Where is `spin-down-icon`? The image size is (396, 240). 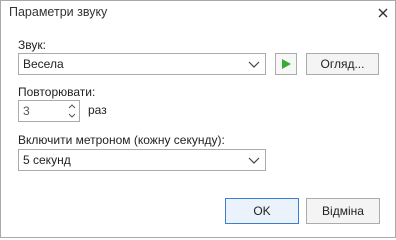
spin-down-icon is located at coordinates (72, 115).